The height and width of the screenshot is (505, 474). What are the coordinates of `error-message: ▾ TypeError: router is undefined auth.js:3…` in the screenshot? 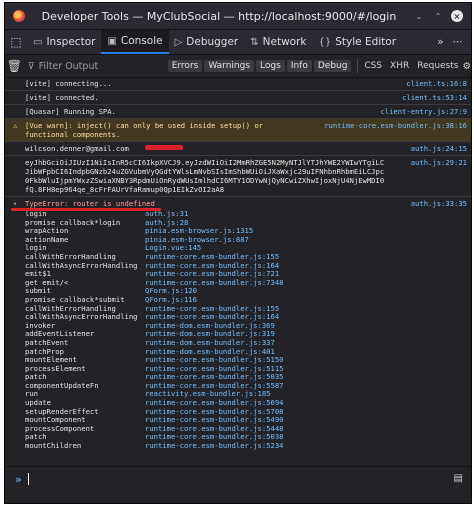 It's located at (238, 204).